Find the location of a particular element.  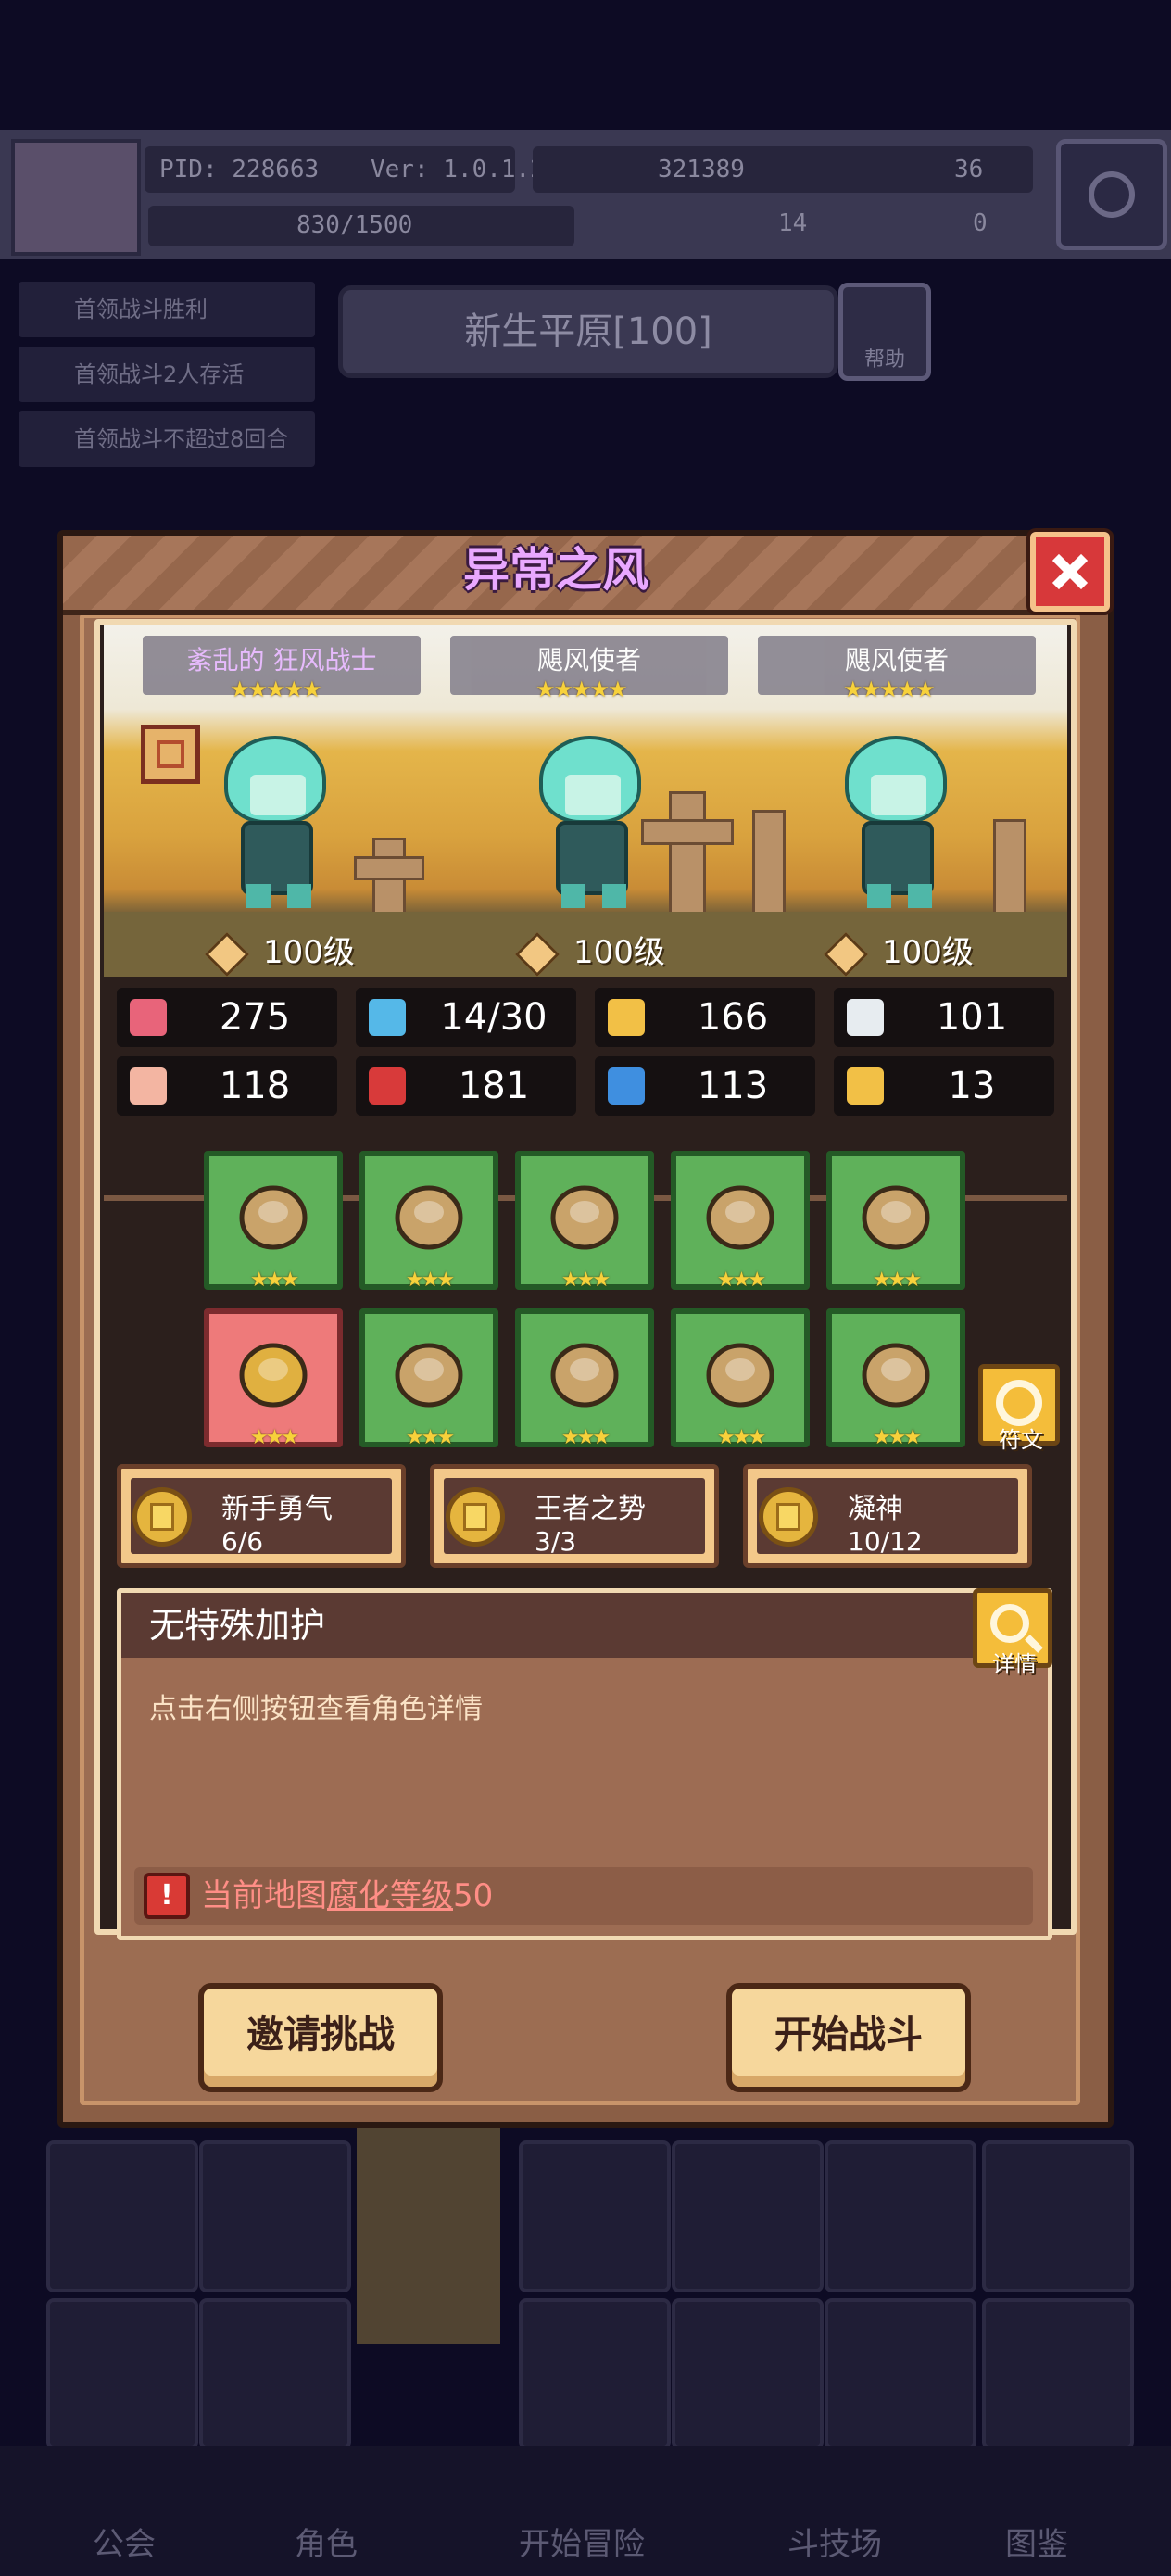

detail-label: 详情 is located at coordinates (1014, 1664).